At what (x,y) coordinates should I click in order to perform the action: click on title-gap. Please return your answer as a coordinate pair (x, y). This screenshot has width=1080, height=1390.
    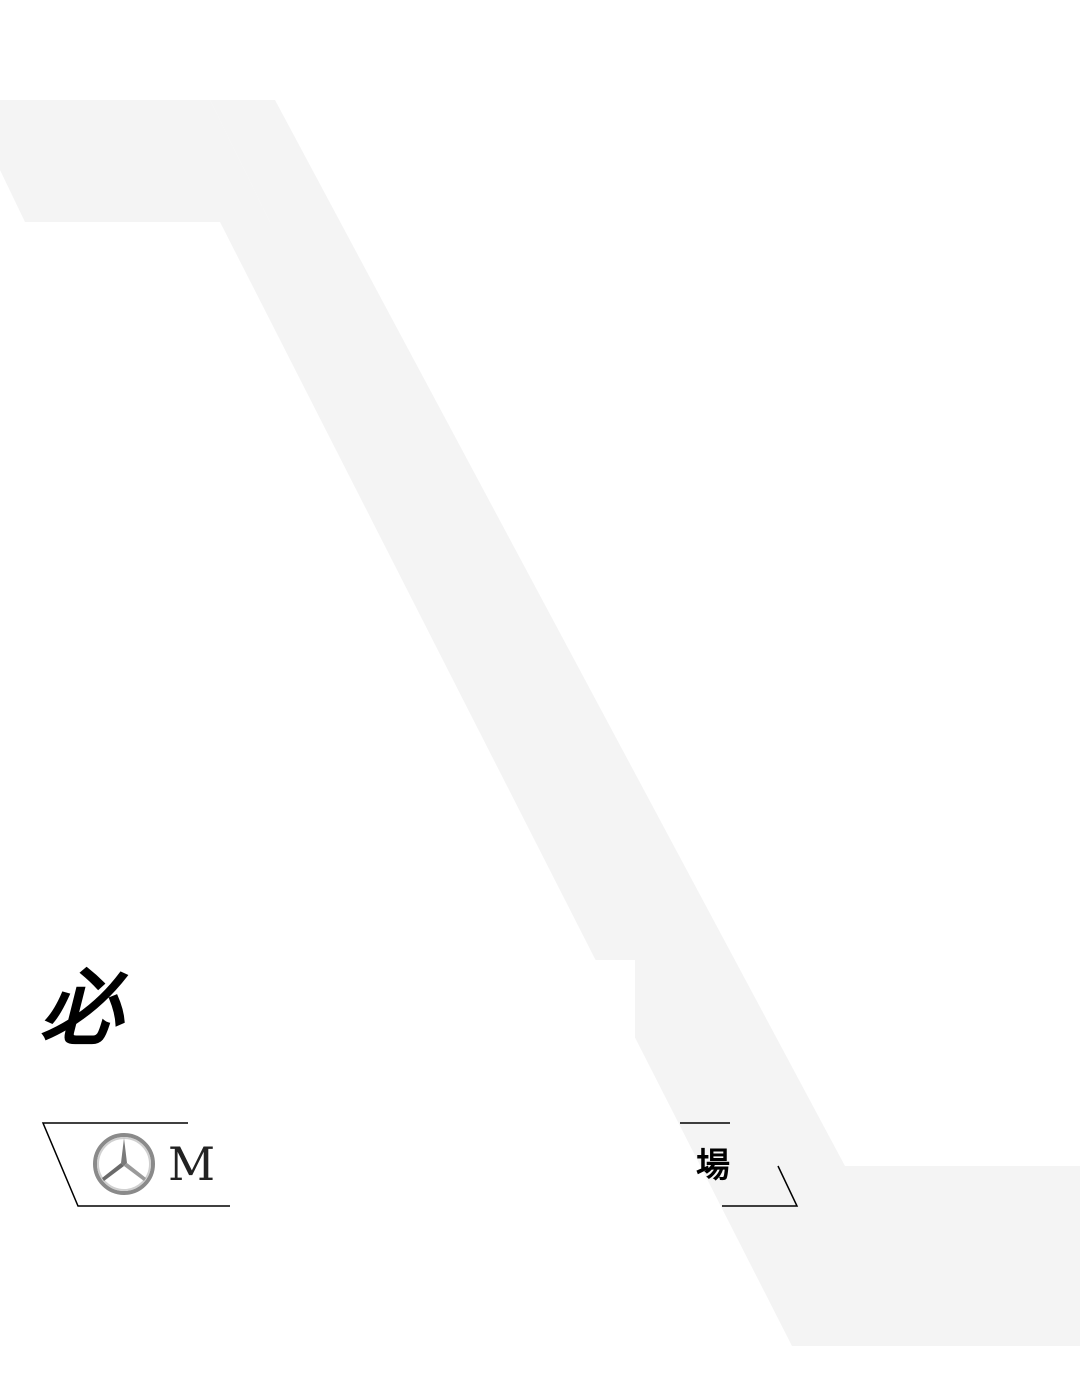
    Looking at the image, I should click on (400, 1020).